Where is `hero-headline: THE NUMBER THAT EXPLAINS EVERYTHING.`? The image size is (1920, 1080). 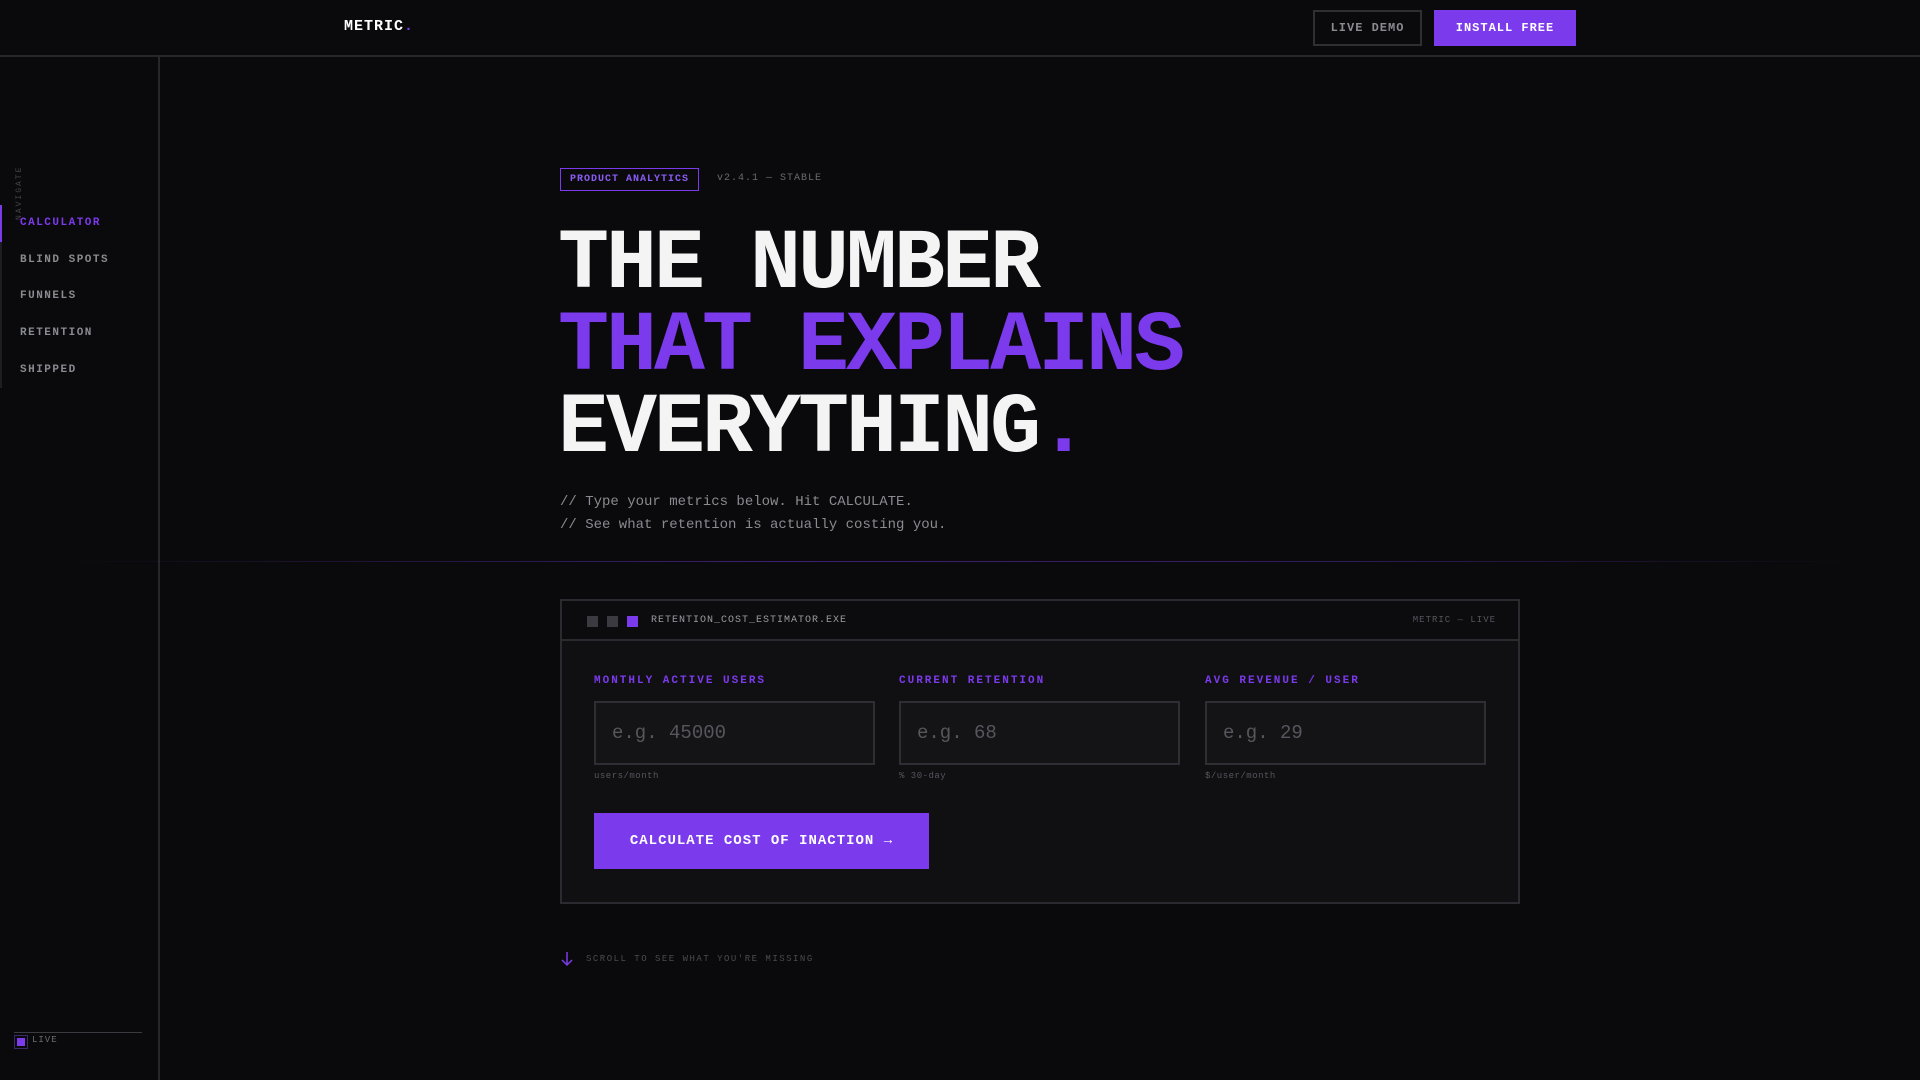
hero-headline: THE NUMBER THAT EXPLAINS EVERYTHING. is located at coordinates (871, 343).